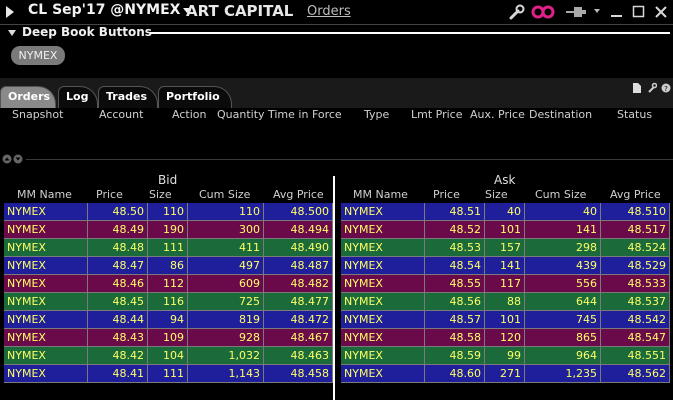 The width and height of the screenshot is (673, 400). What do you see at coordinates (437, 114) in the screenshot?
I see `col-lmt-price: Lmt Price` at bounding box center [437, 114].